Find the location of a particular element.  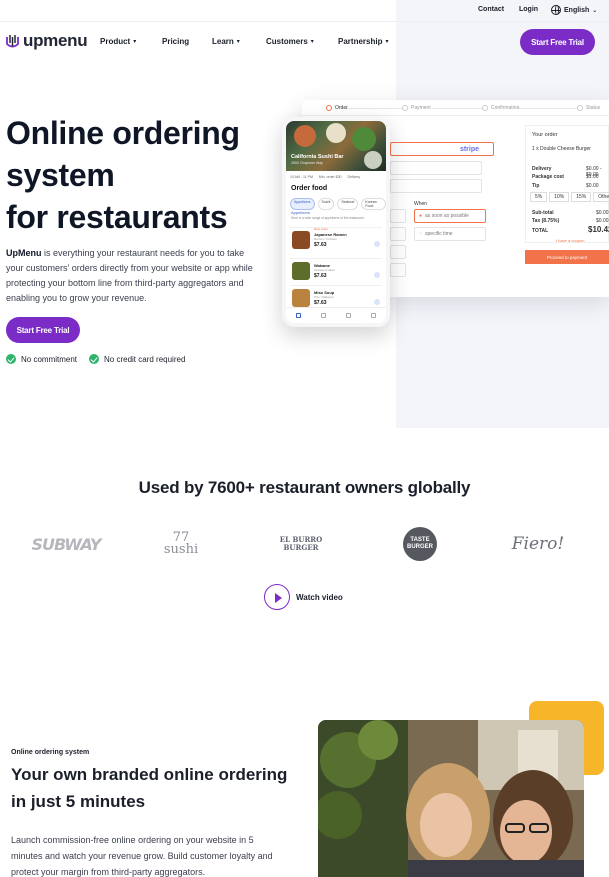

nav-item-product: Product ▾ is located at coordinates (118, 41).